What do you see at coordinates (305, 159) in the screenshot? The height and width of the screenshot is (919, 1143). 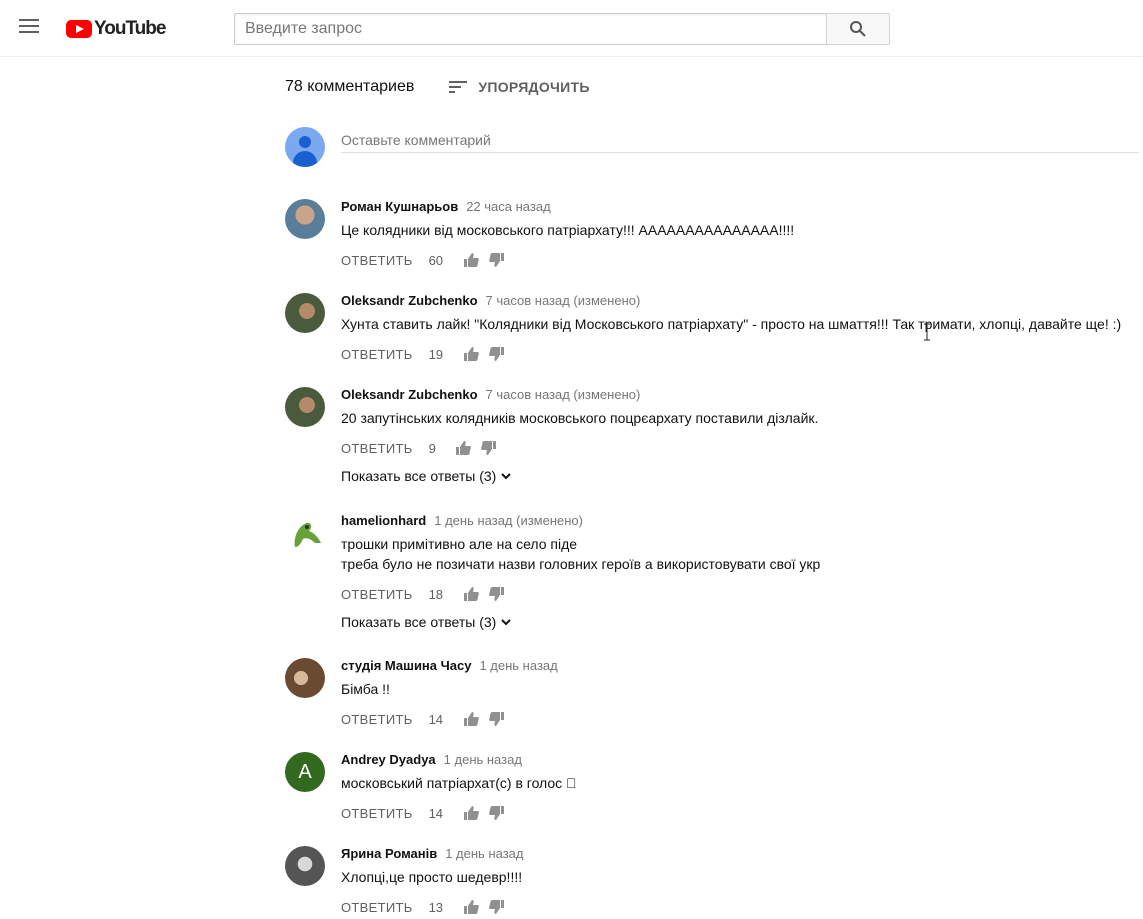 I see `avatar-body` at bounding box center [305, 159].